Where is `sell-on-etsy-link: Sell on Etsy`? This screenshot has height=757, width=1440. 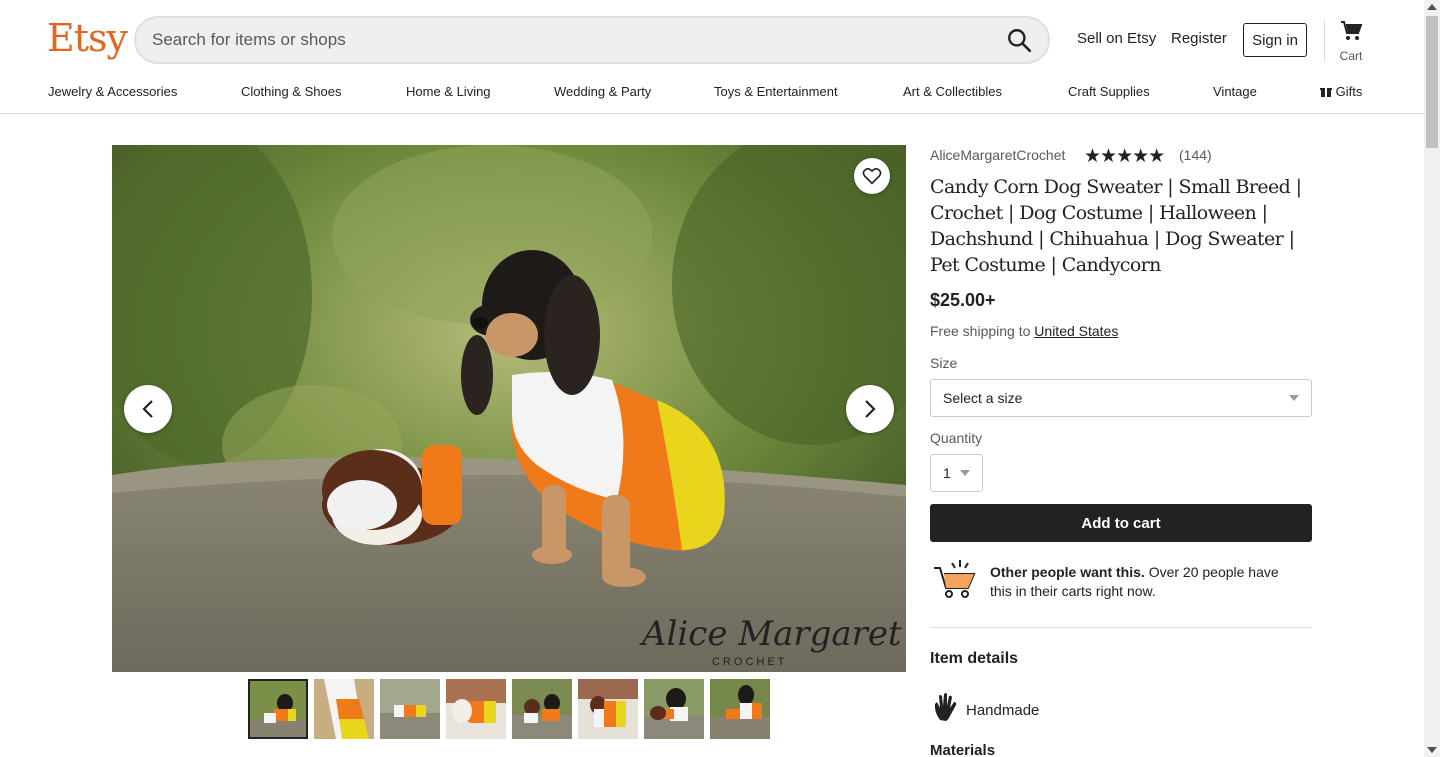
sell-on-etsy-link: Sell on Etsy is located at coordinates (1116, 38).